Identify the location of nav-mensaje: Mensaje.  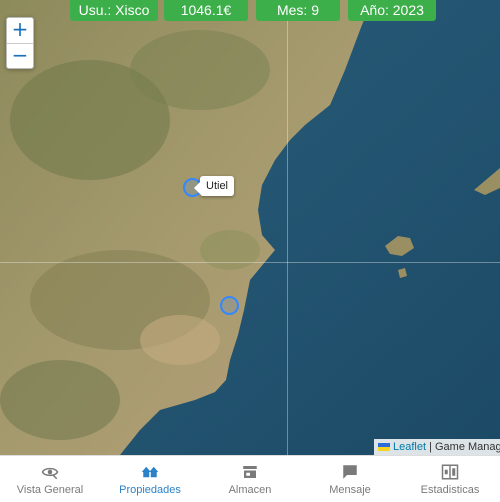
(350, 479).